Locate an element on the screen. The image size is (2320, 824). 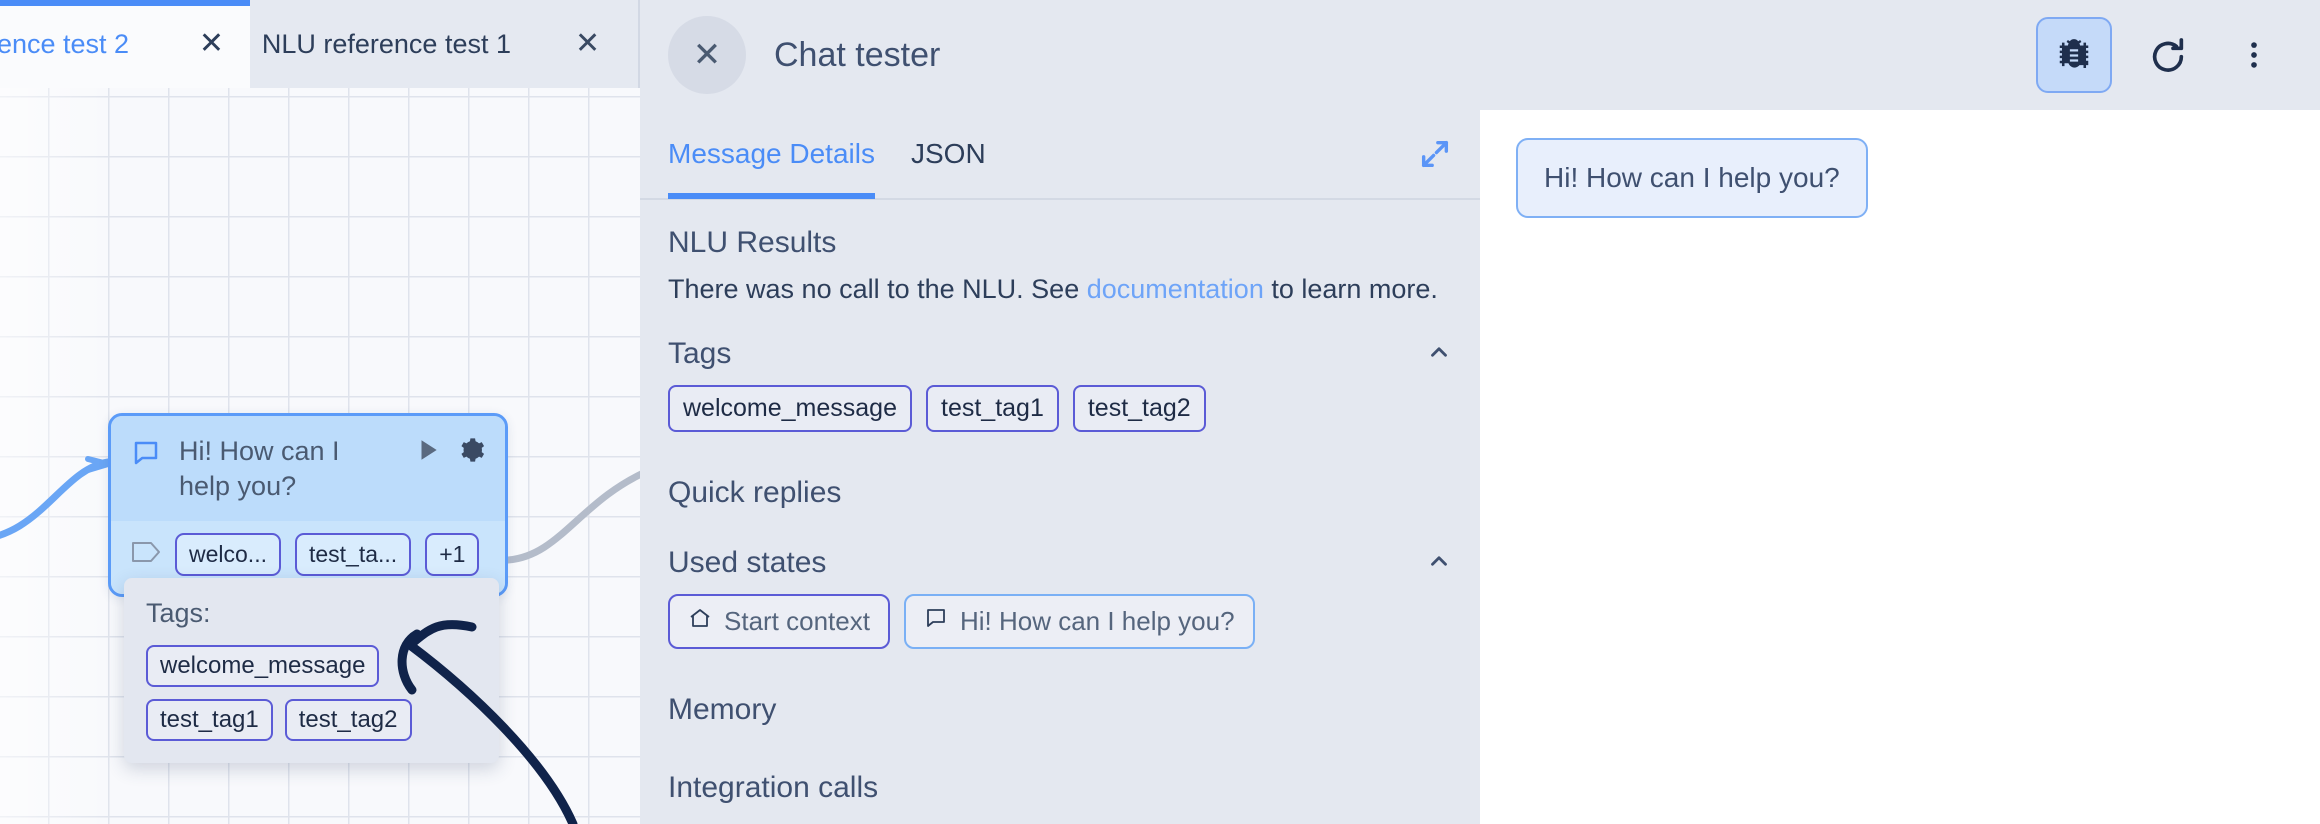
tab-message-details: Message Details is located at coordinates (771, 154).